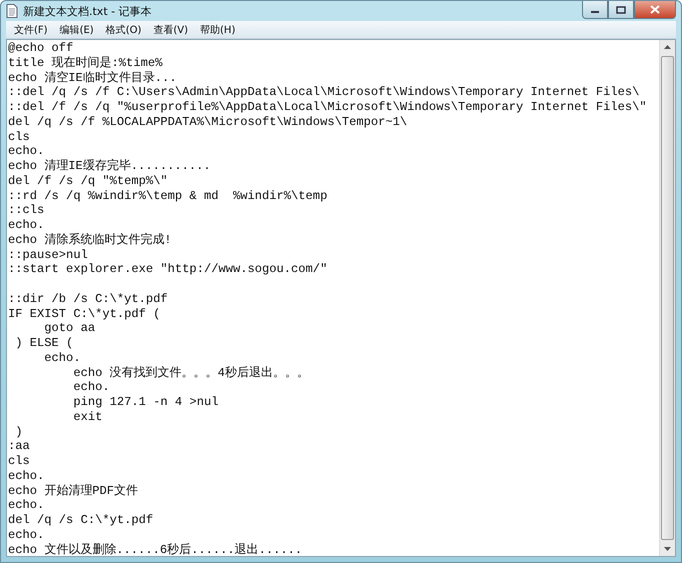 The width and height of the screenshot is (682, 563). What do you see at coordinates (77, 29) in the screenshot?
I see `menu-item: 编辑(E)` at bounding box center [77, 29].